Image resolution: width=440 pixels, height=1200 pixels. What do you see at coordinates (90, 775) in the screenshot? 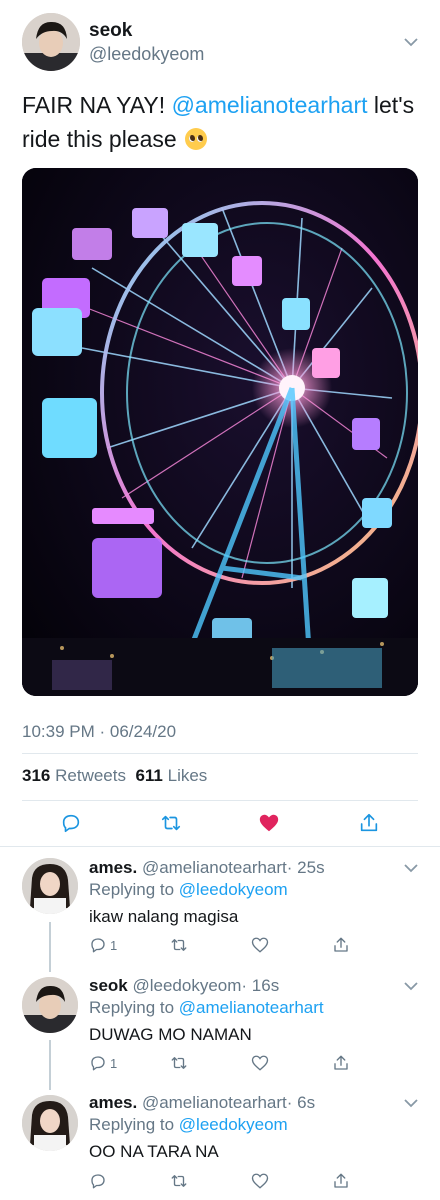
I see `retweets-label: Retweets` at bounding box center [90, 775].